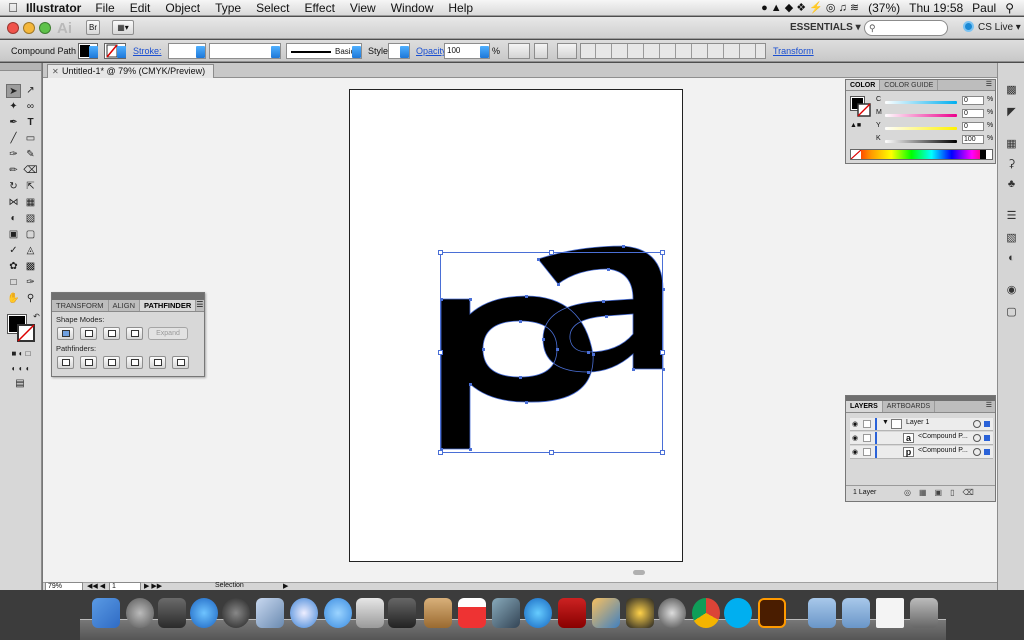 The image size is (1024, 640). Describe the element at coordinates (245, 51) in the screenshot. I see `variable-width-profile` at that location.